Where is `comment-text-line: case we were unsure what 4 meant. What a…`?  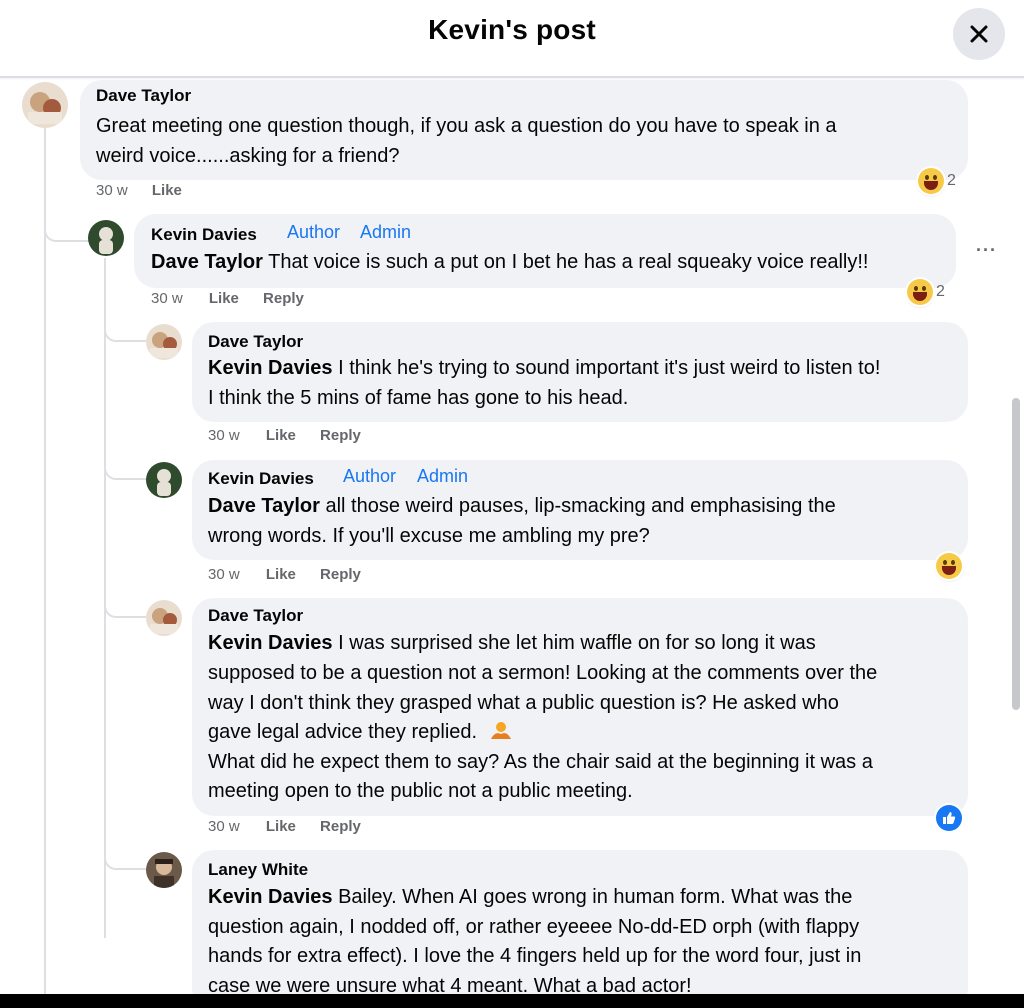 comment-text-line: case we were unsure what 4 meant. What a… is located at coordinates (450, 984).